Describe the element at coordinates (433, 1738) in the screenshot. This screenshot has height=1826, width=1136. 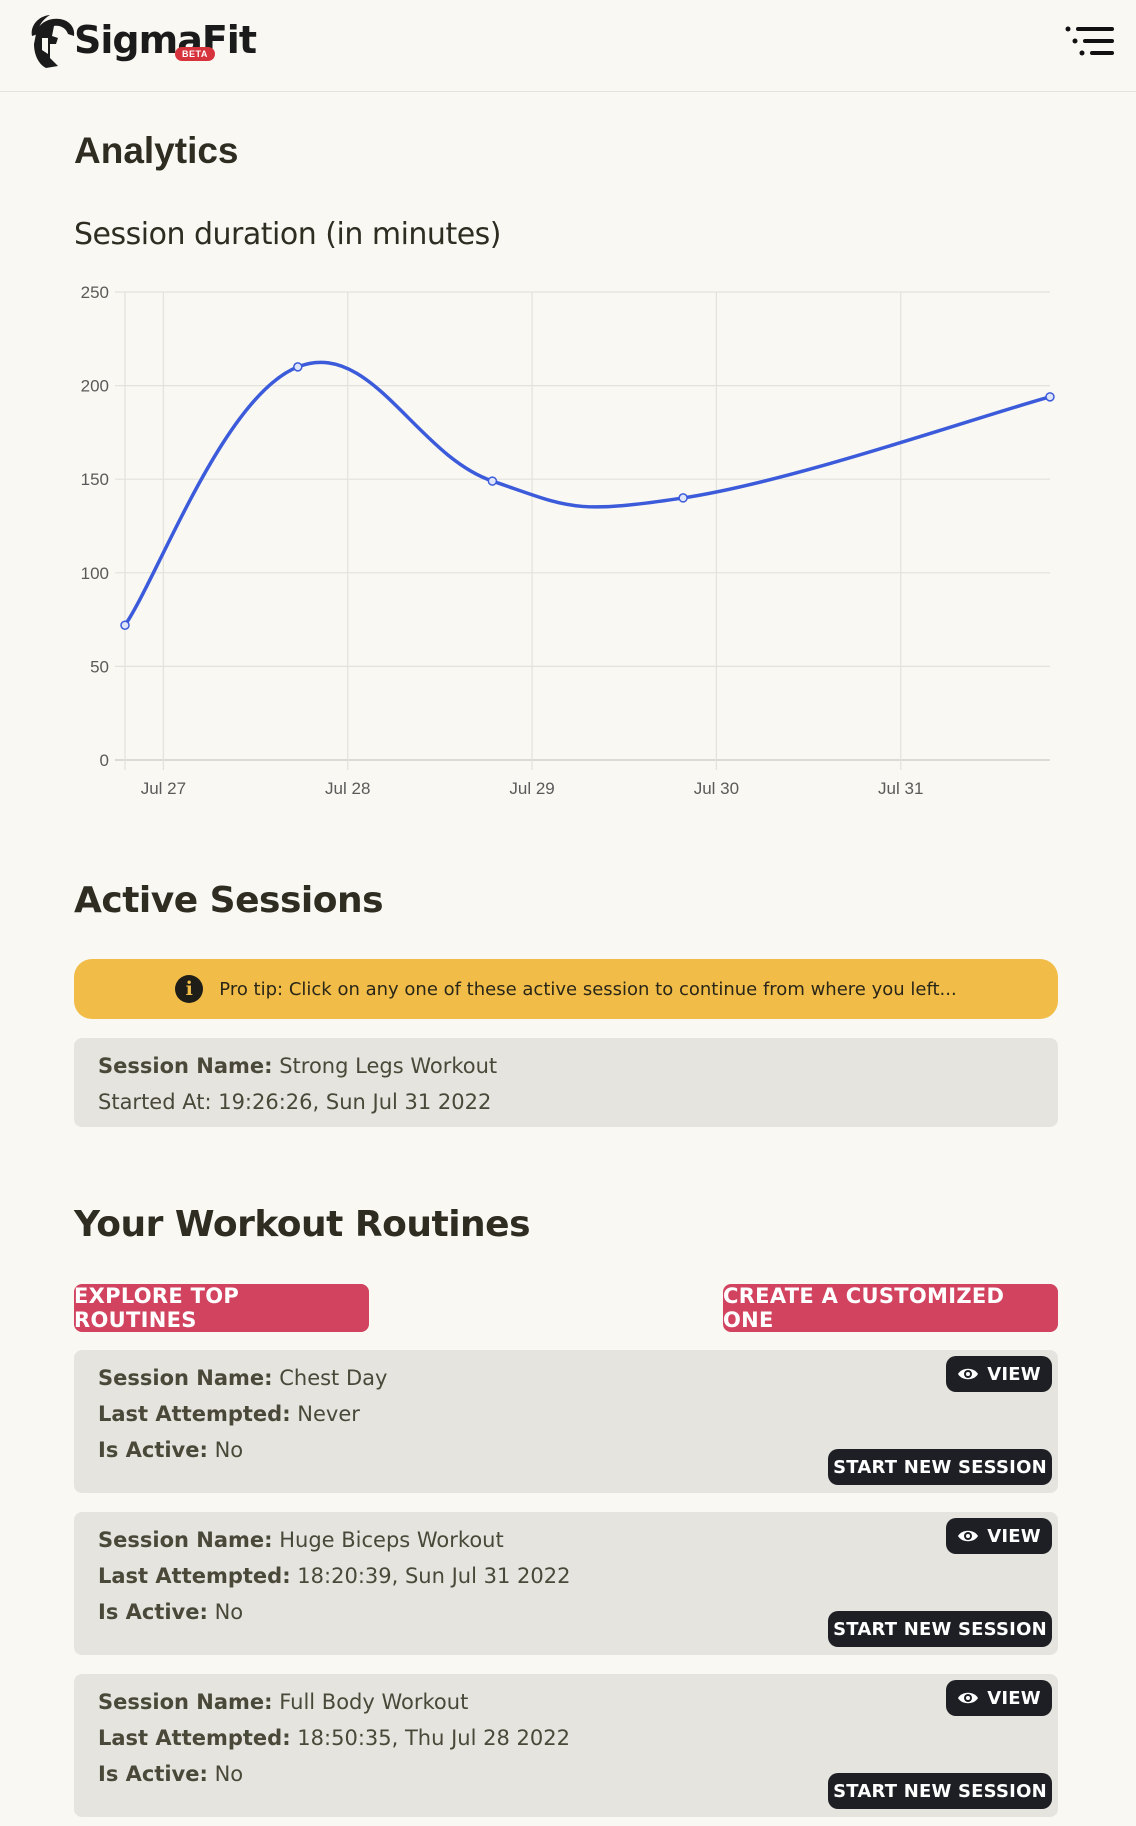
I see `routine-last-attempted: 18:50:35, Thu Jul 28 2022` at that location.